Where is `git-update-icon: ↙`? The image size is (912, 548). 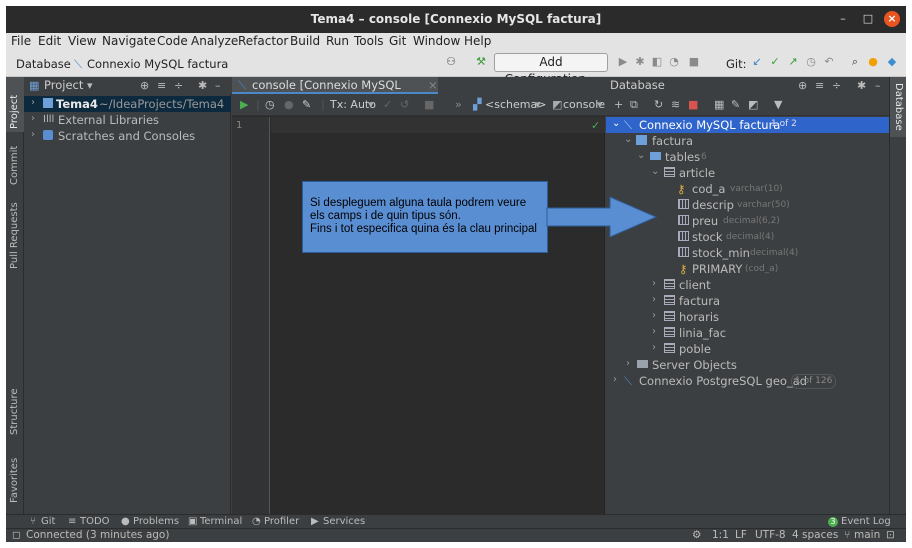
git-update-icon: ↙ is located at coordinates (757, 61).